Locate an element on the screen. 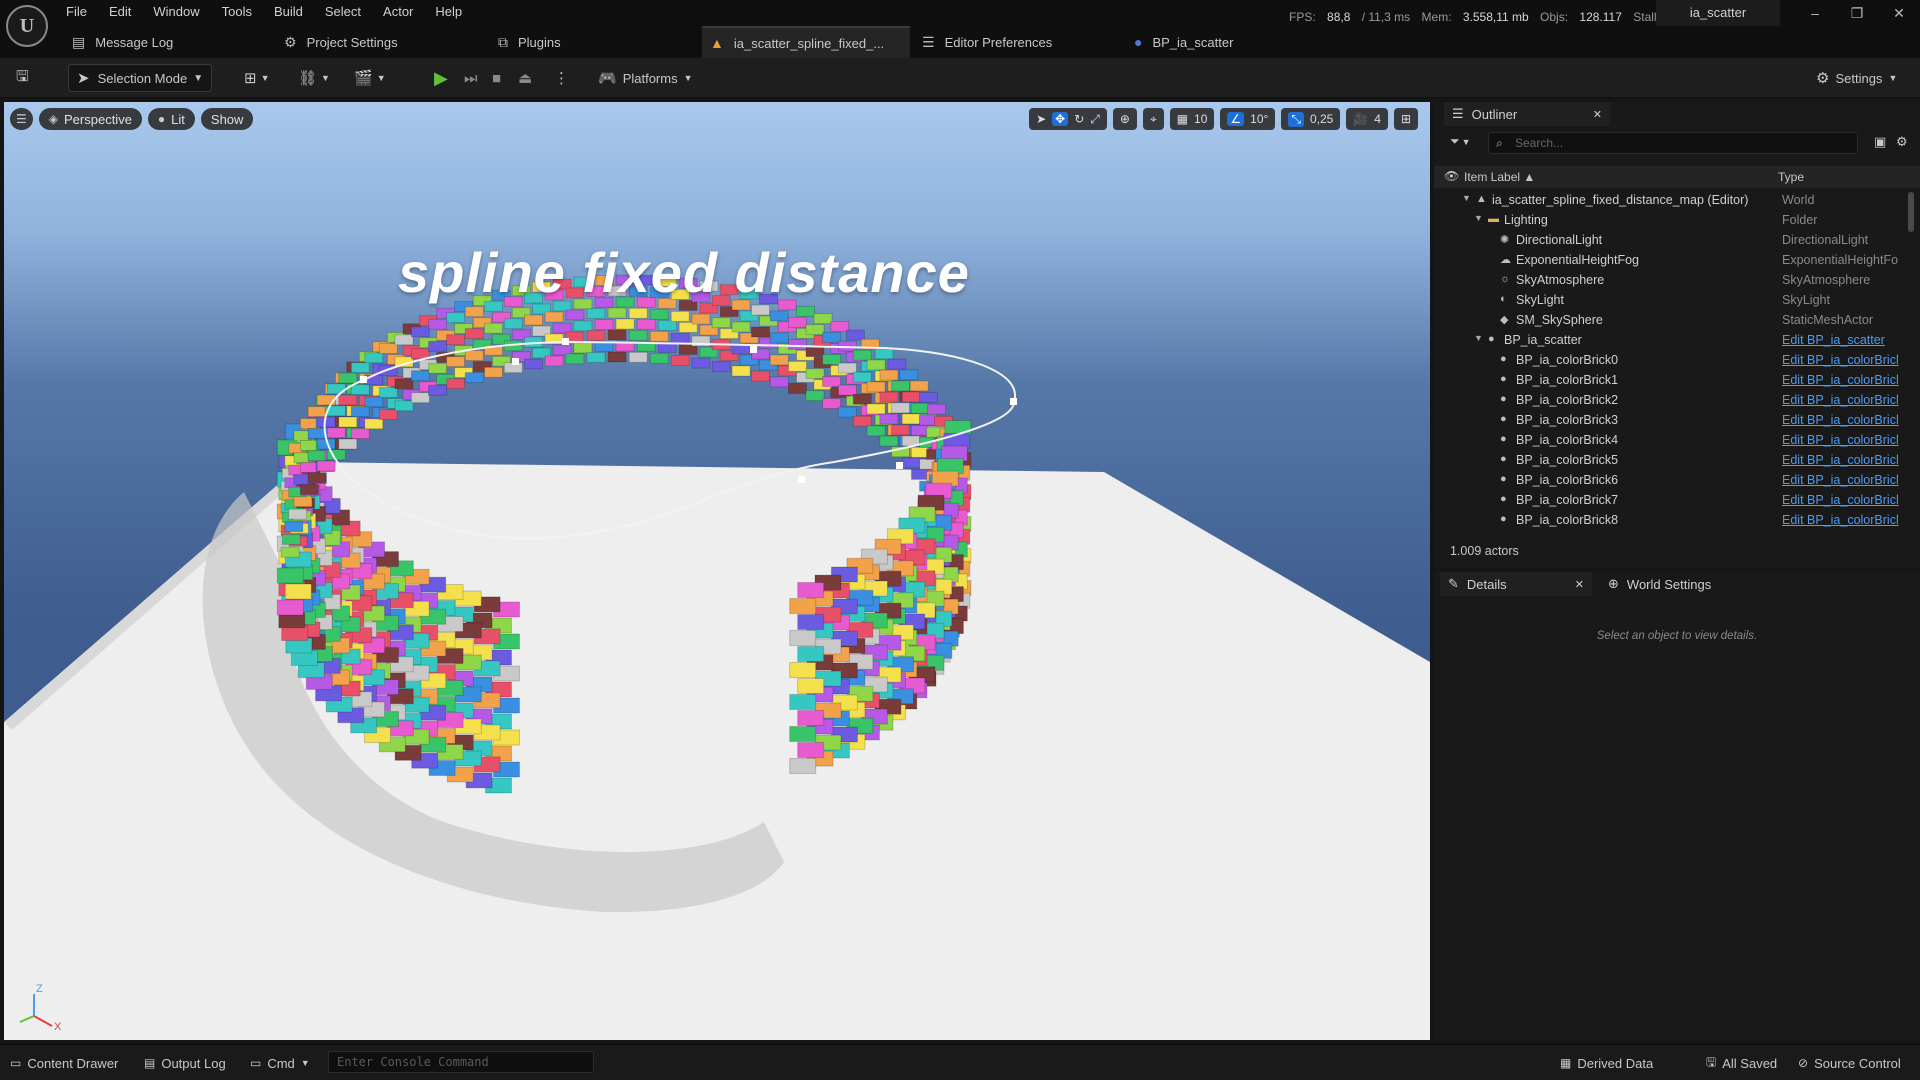 This screenshot has height=1080, width=1920. all-saved-button: 🖫 All Saved is located at coordinates (1741, 1063).